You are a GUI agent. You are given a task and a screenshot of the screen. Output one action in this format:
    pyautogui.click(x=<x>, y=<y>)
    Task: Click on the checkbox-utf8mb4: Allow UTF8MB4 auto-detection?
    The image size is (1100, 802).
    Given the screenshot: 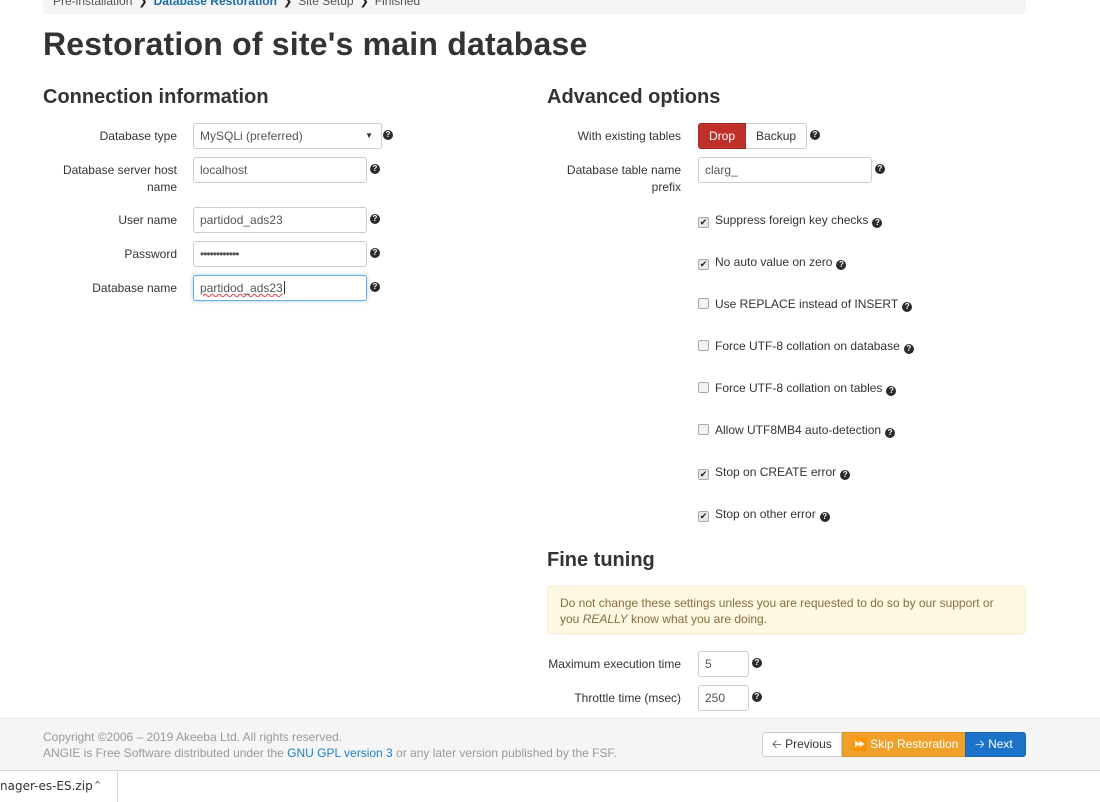 What is the action you would take?
    pyautogui.click(x=797, y=430)
    